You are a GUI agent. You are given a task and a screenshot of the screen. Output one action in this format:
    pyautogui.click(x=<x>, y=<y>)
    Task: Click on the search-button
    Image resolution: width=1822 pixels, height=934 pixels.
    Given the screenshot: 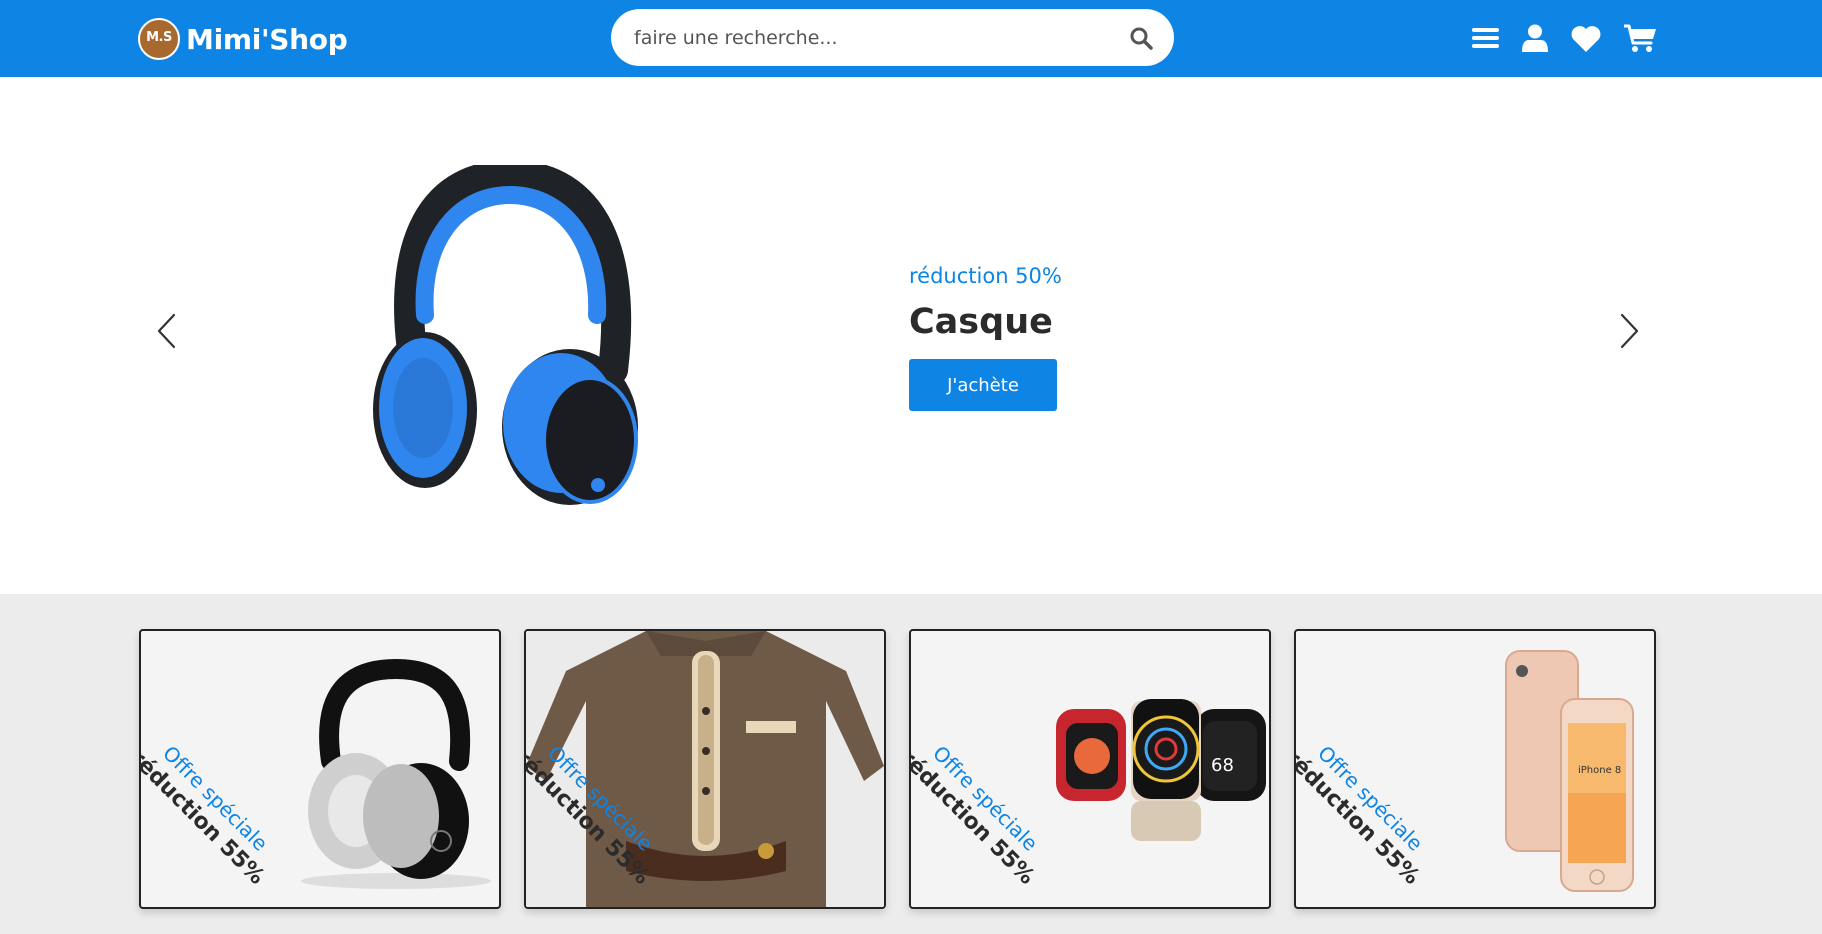 What is the action you would take?
    pyautogui.click(x=1141, y=38)
    